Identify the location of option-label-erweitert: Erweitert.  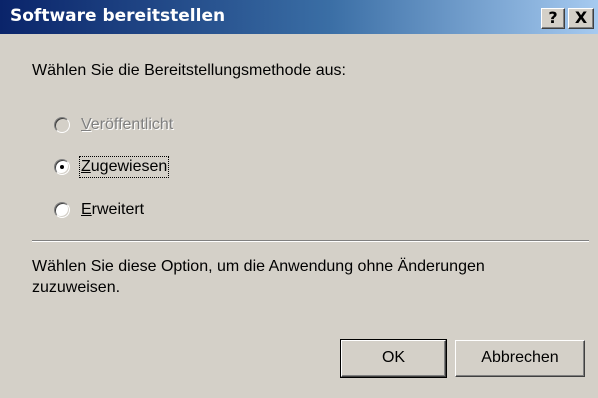
(112, 210).